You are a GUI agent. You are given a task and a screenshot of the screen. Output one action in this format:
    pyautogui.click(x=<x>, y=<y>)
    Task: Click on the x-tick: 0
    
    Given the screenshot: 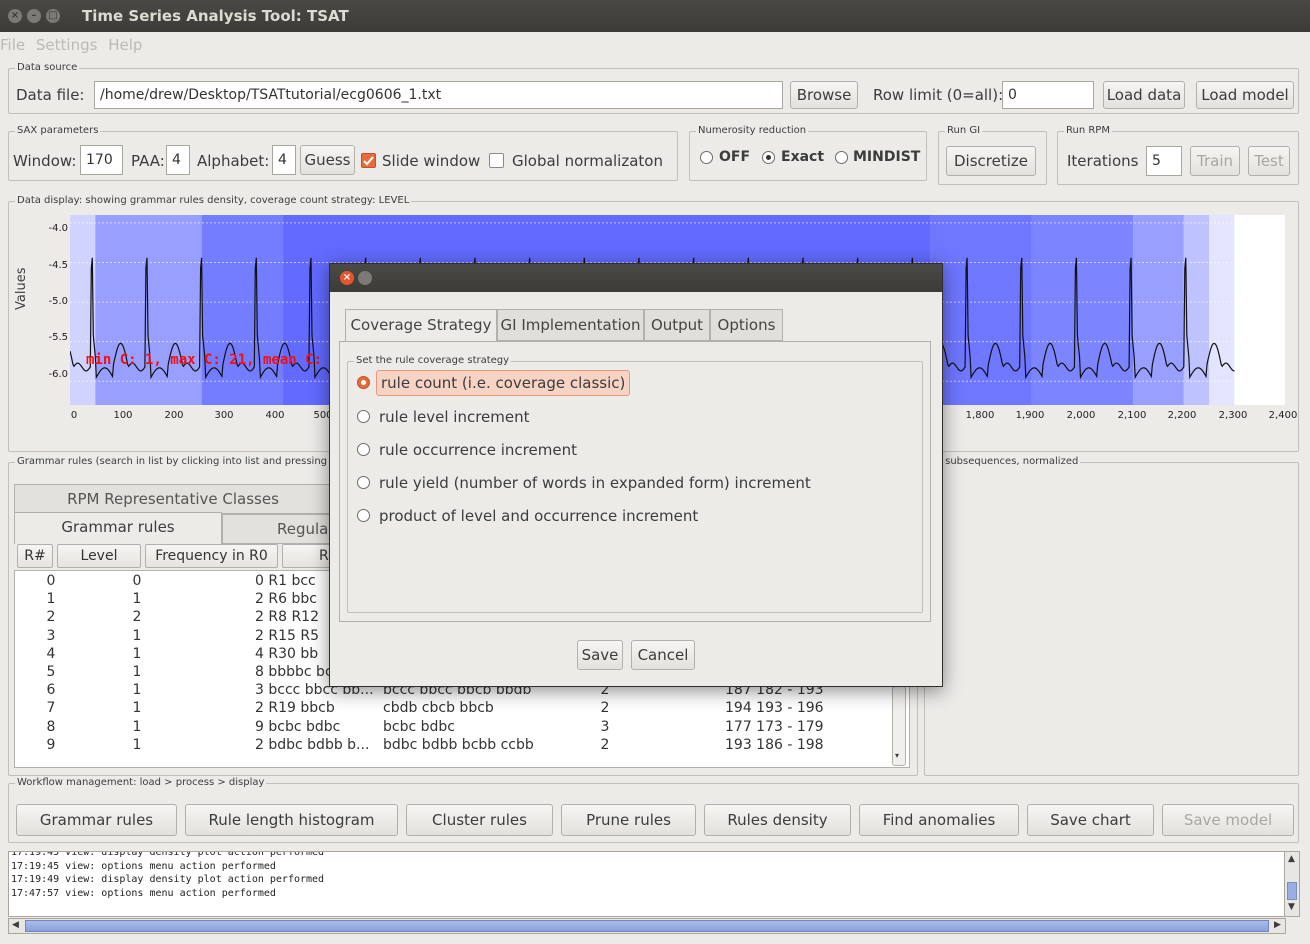 What is the action you would take?
    pyautogui.click(x=74, y=415)
    